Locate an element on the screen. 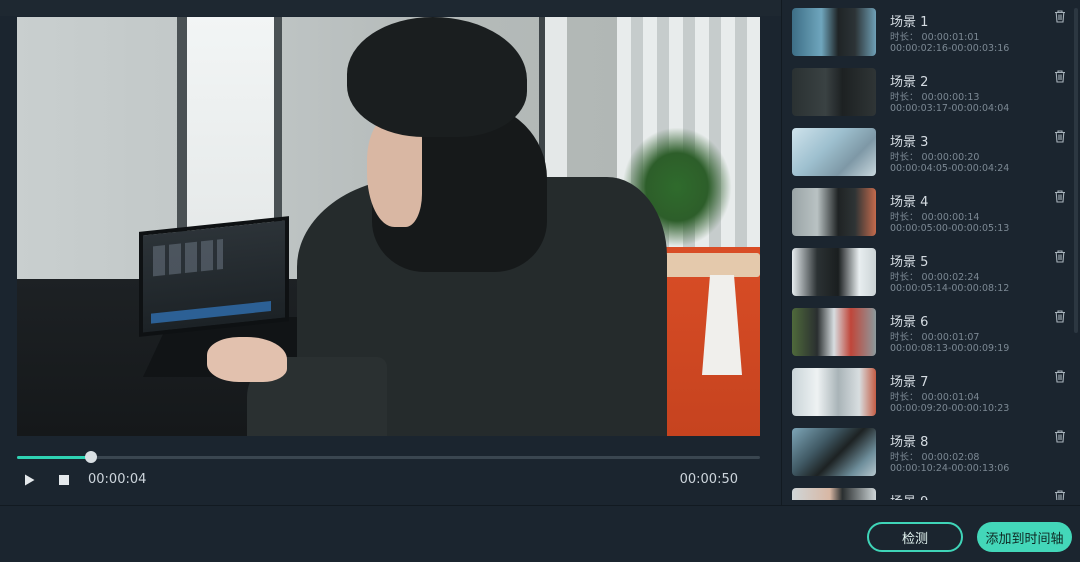 The width and height of the screenshot is (1080, 562). scene-duration: 时长： 00:00:00:13 is located at coordinates (935, 97).